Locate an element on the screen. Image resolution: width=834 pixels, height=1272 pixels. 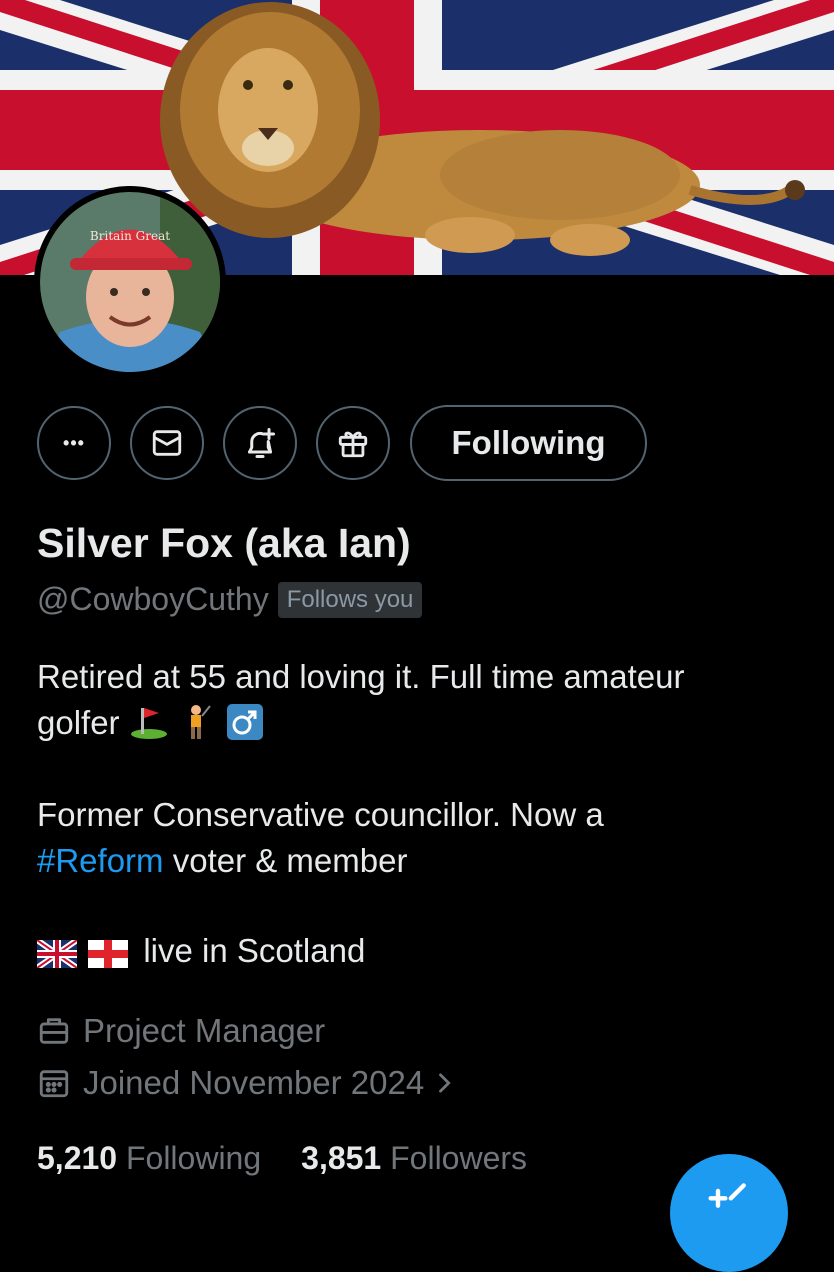
following-count: 5,210 is located at coordinates (77, 1158).